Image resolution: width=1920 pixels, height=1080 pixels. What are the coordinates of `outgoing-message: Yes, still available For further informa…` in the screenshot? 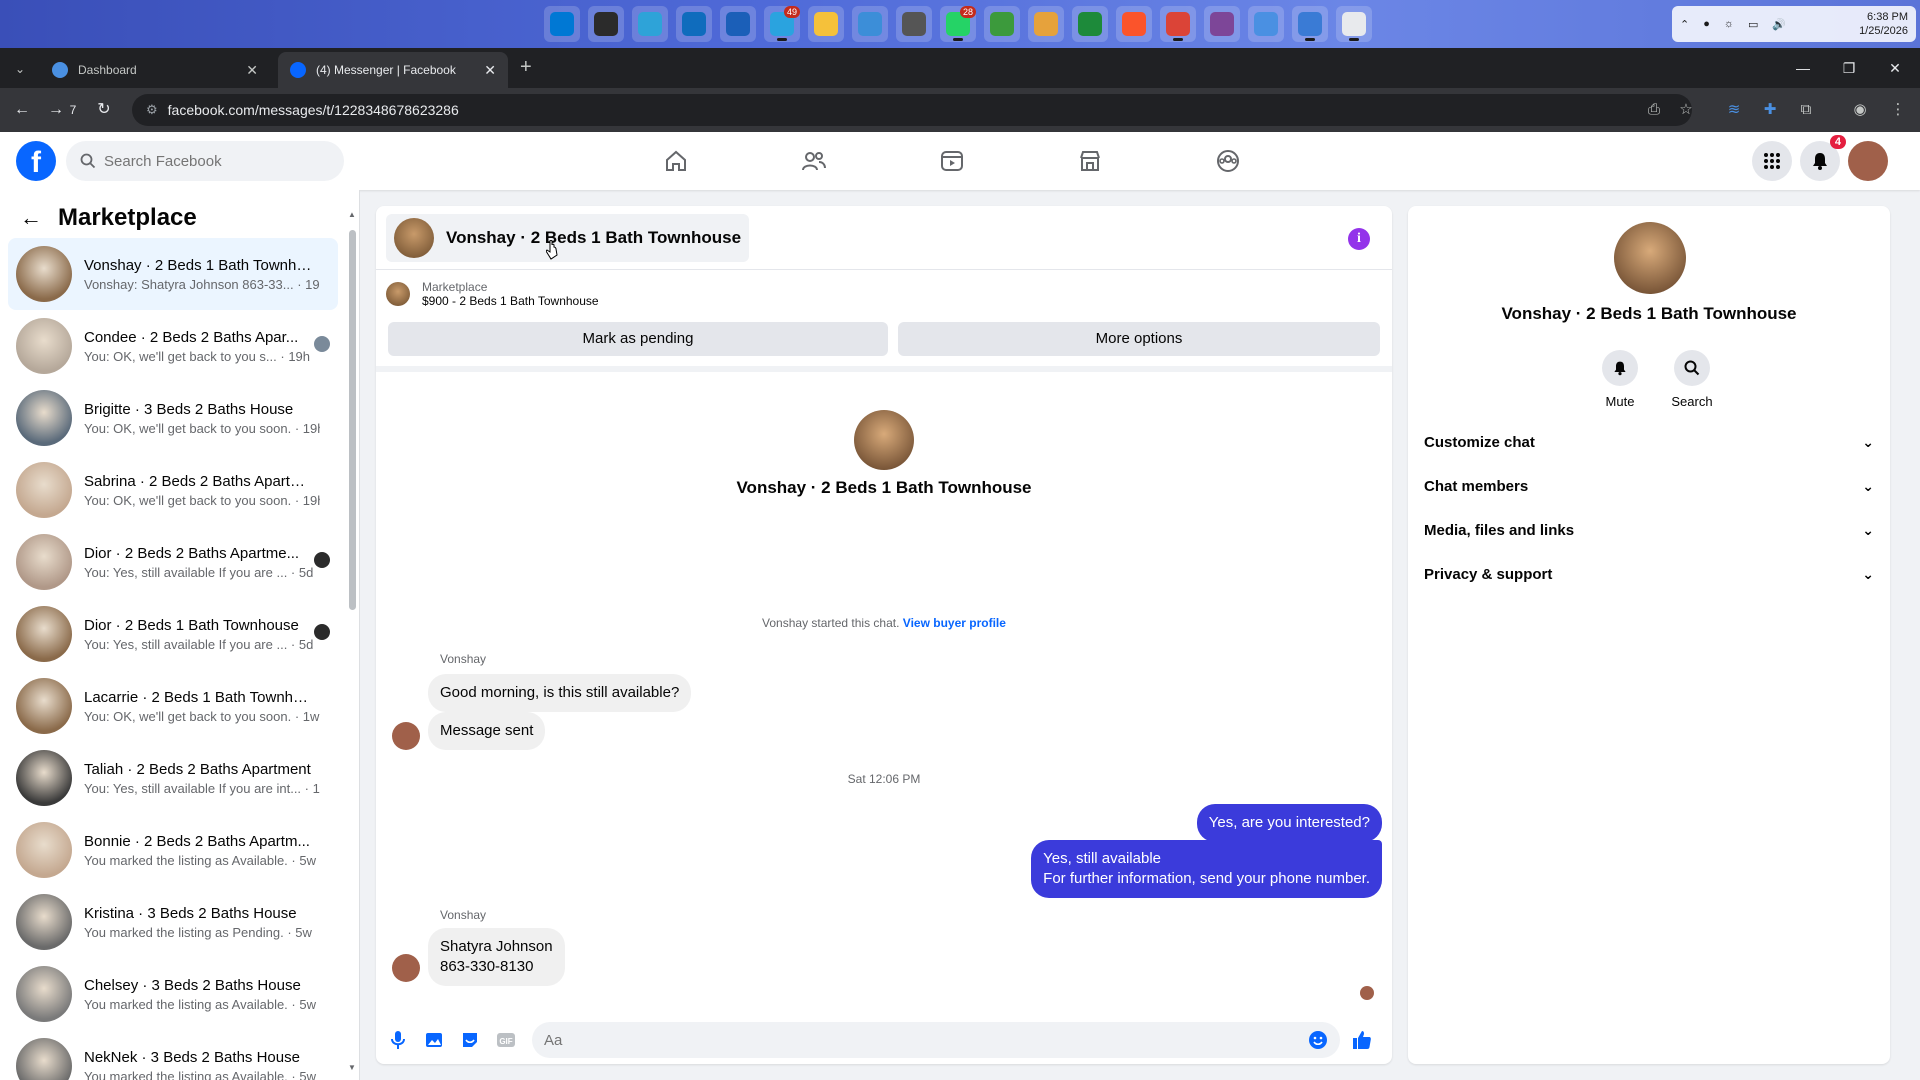 It's located at (1206, 869).